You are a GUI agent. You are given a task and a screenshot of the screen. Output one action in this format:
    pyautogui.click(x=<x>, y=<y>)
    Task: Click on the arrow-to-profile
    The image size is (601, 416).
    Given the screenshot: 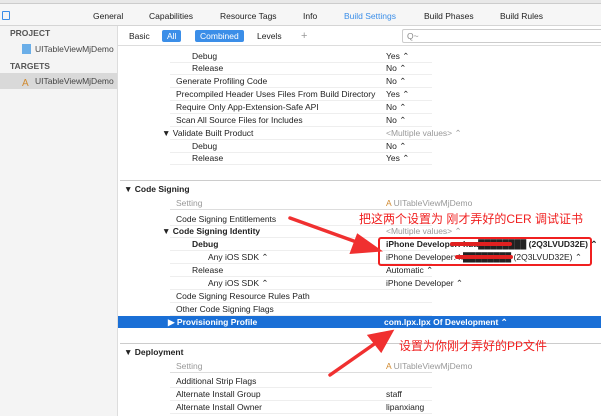 What is the action you would take?
    pyautogui.click(x=355, y=357)
    